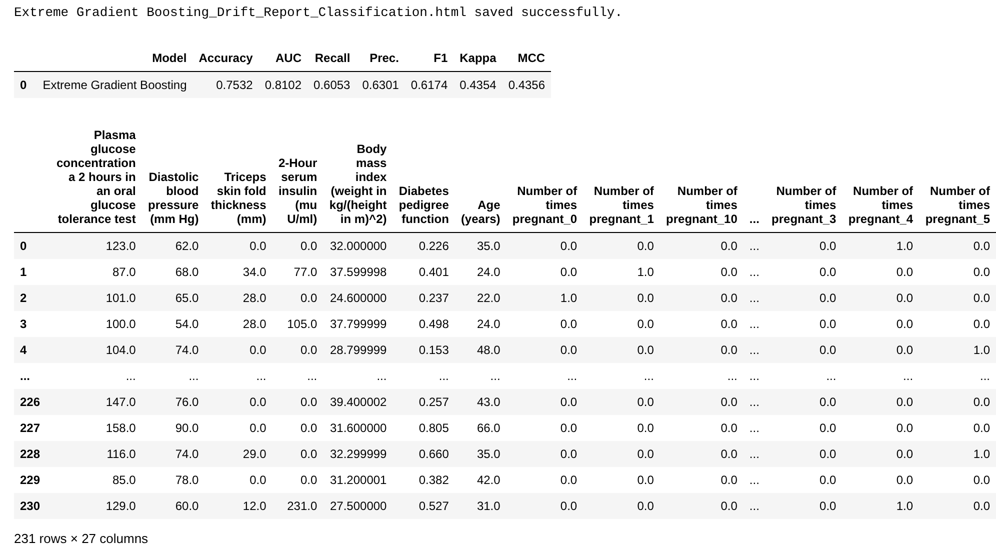 Image resolution: width=996 pixels, height=555 pixels. Describe the element at coordinates (358, 245) in the screenshot. I see `table-cell: 32.000000` at that location.